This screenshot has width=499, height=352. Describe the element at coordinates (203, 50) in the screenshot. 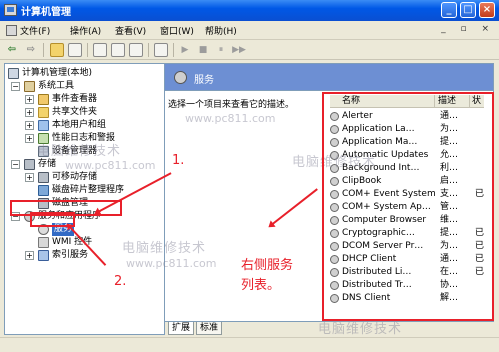

I see `stop-service-icon: ■` at that location.